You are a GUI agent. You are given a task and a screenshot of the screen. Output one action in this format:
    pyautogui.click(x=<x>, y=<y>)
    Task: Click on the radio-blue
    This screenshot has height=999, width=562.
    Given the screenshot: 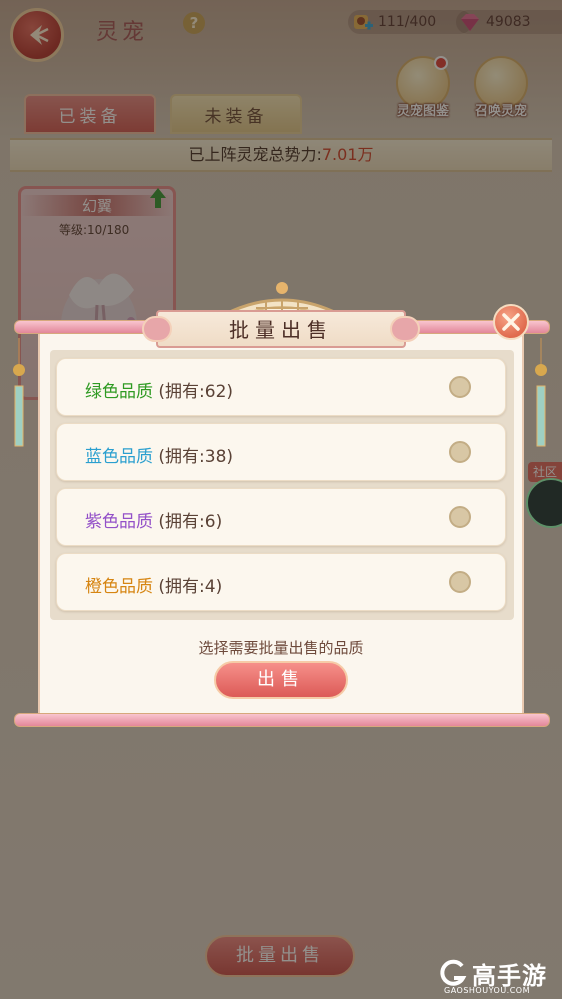 What is the action you would take?
    pyautogui.click(x=460, y=452)
    